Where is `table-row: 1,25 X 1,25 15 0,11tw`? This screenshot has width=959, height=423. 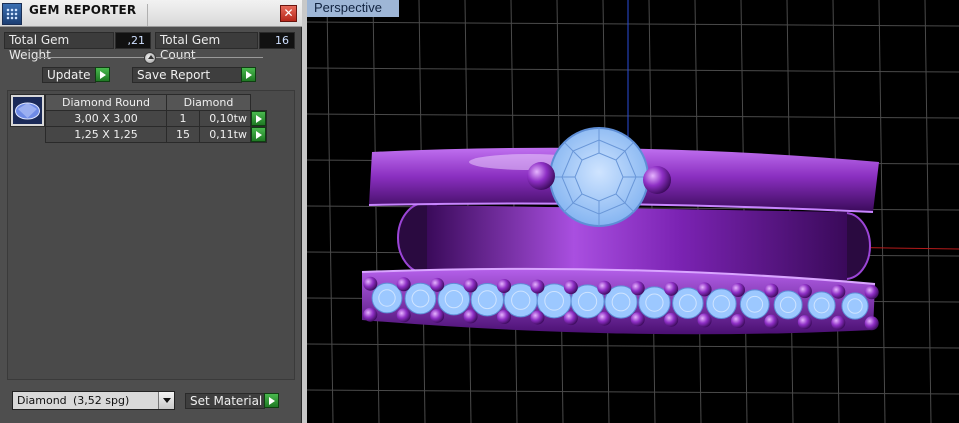
table-row: 1,25 X 1,25 15 0,11tw is located at coordinates (156, 134).